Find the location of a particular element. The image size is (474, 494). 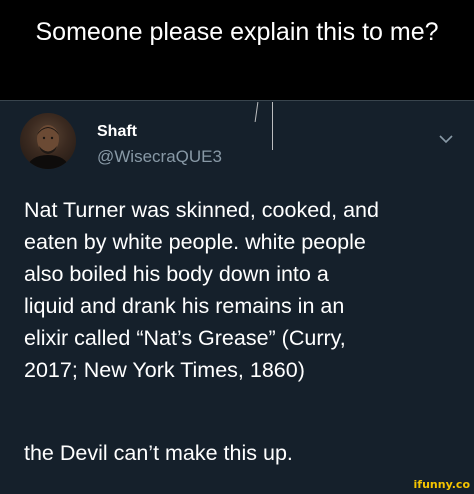

avatar is located at coordinates (48, 141).